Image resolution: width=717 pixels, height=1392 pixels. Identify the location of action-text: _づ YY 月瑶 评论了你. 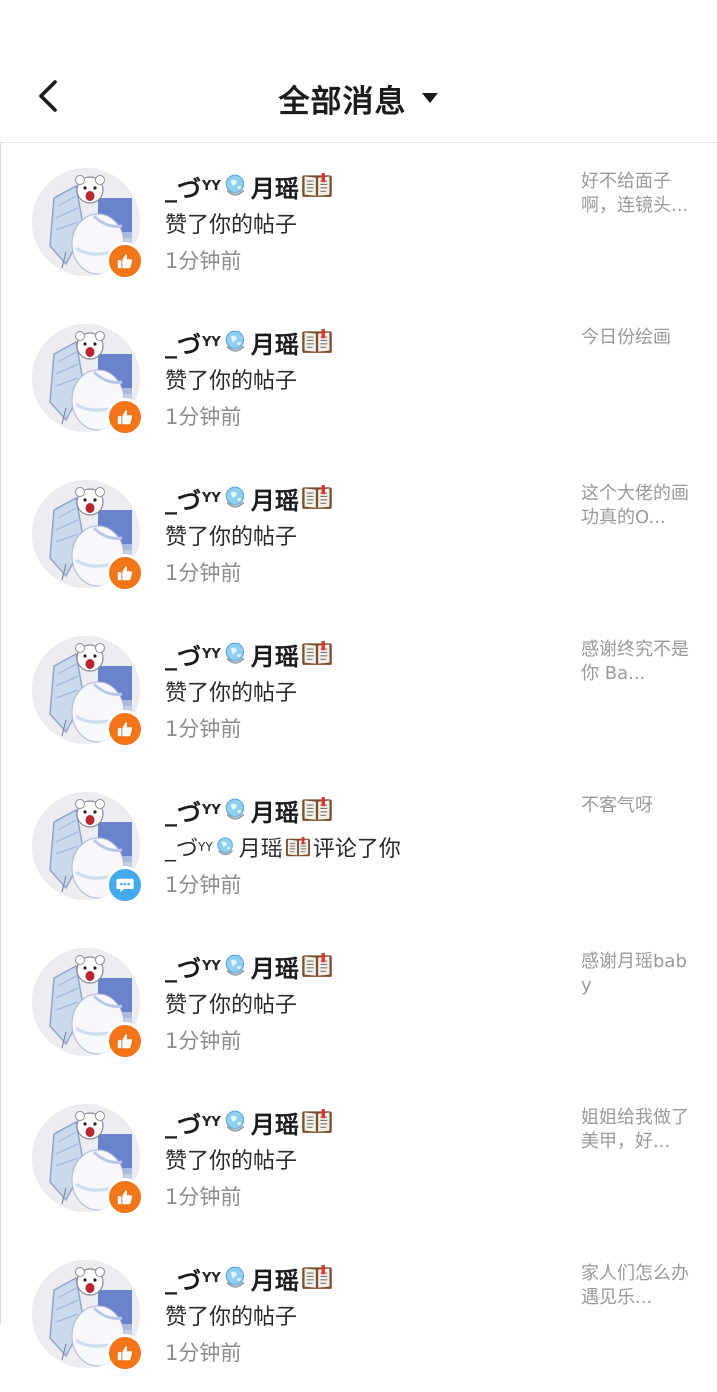
(360, 847).